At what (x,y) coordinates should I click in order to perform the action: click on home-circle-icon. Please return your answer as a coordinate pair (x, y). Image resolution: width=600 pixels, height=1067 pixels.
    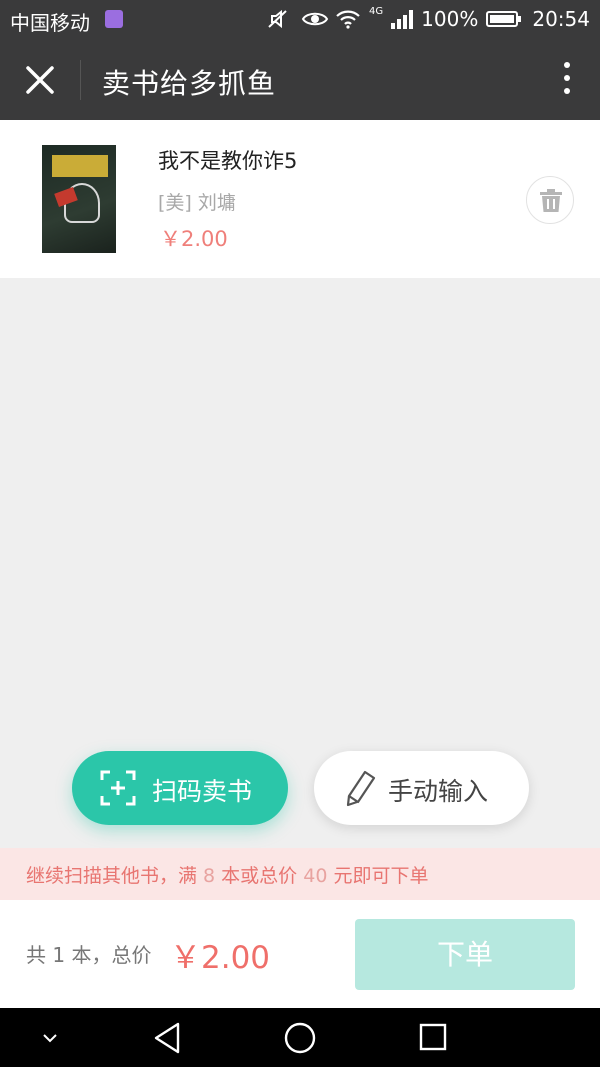
    Looking at the image, I should click on (300, 1038).